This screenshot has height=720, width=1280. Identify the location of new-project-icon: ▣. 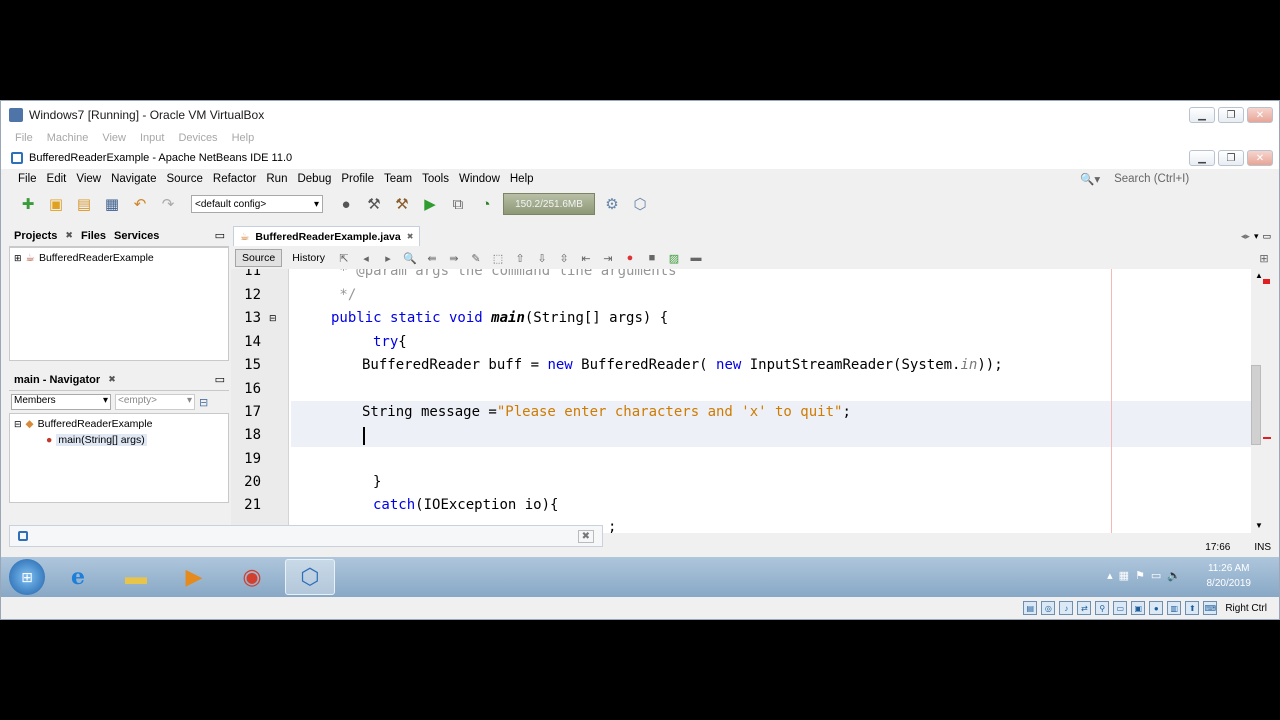
(56, 204).